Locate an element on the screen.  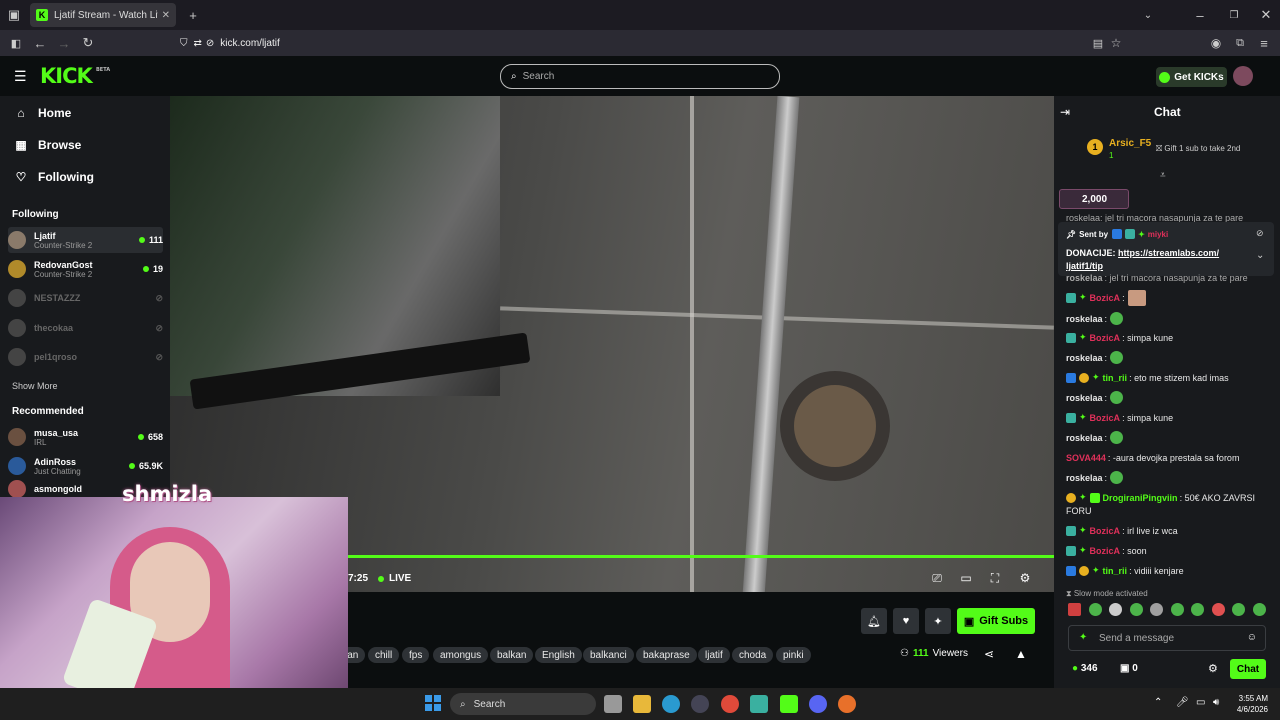
volume-icon: 🔊︎ is located at coordinates (1216, 702).